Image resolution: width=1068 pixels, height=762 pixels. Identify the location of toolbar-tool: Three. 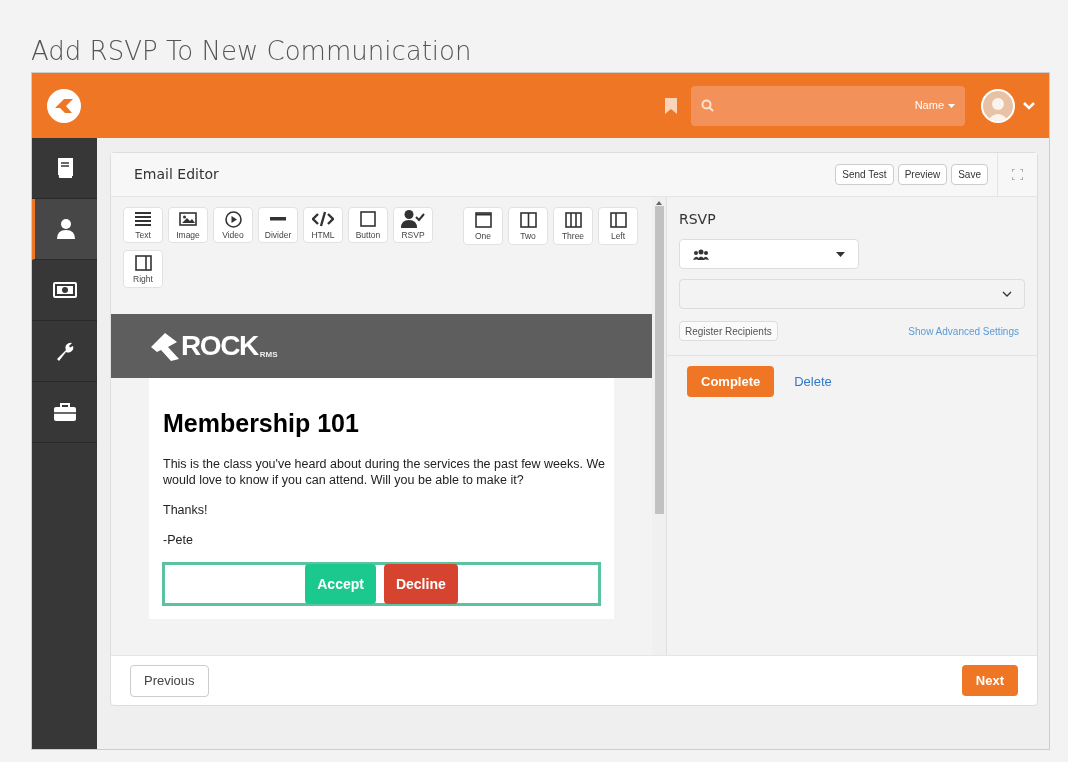
(573, 226).